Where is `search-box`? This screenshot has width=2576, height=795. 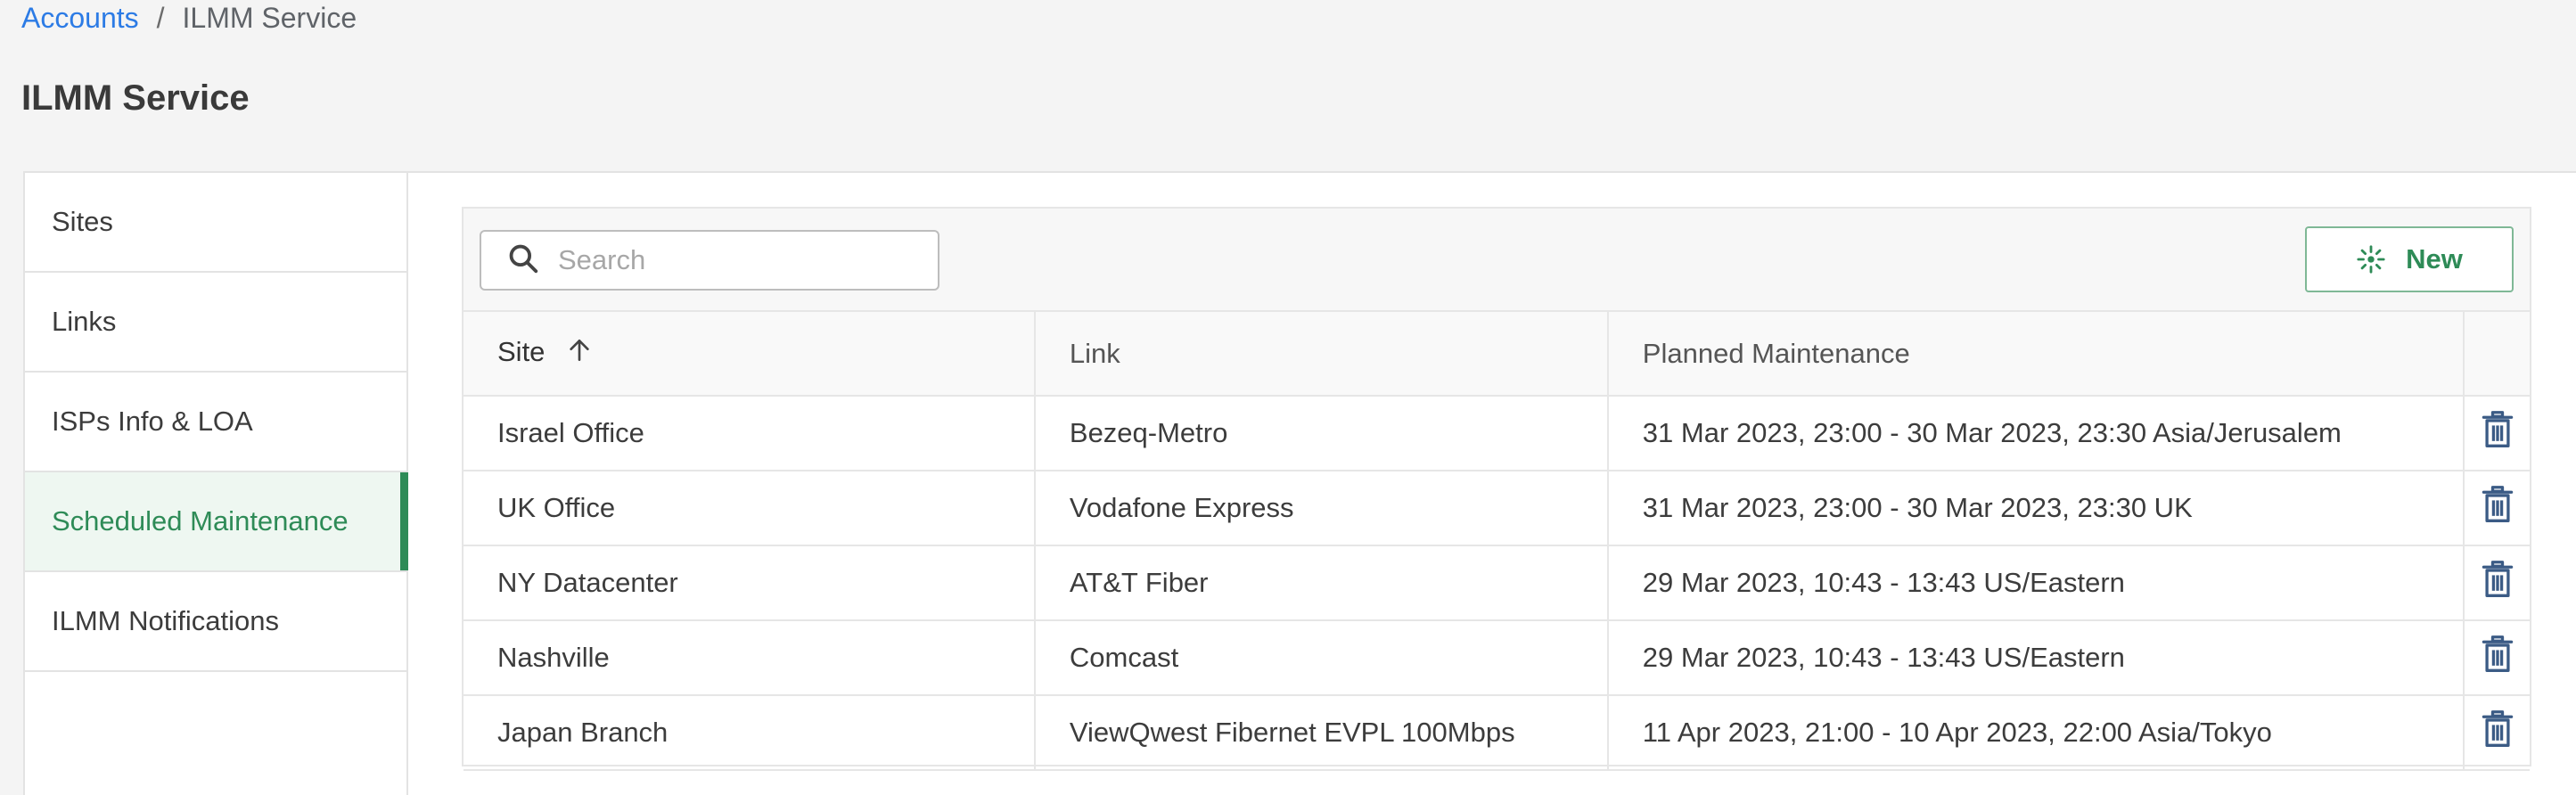
search-box is located at coordinates (709, 260).